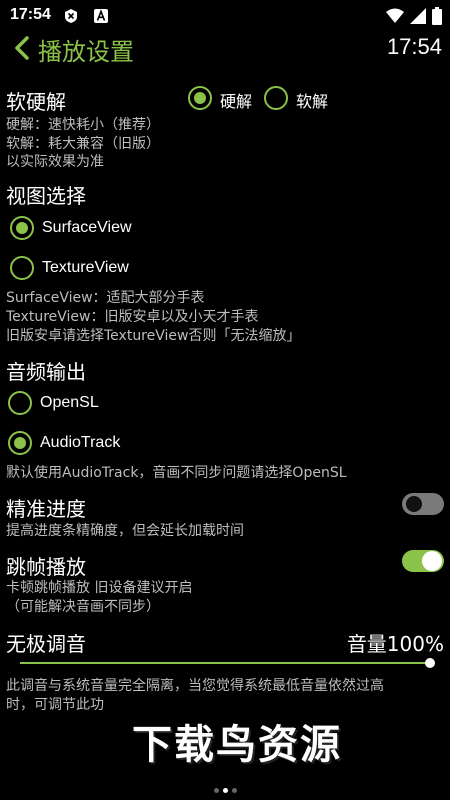 The height and width of the screenshot is (800, 450). What do you see at coordinates (176, 473) in the screenshot?
I see `audio-desc: 默认使用AudioTrack，音画不同步问题请选择OpenSL` at bounding box center [176, 473].